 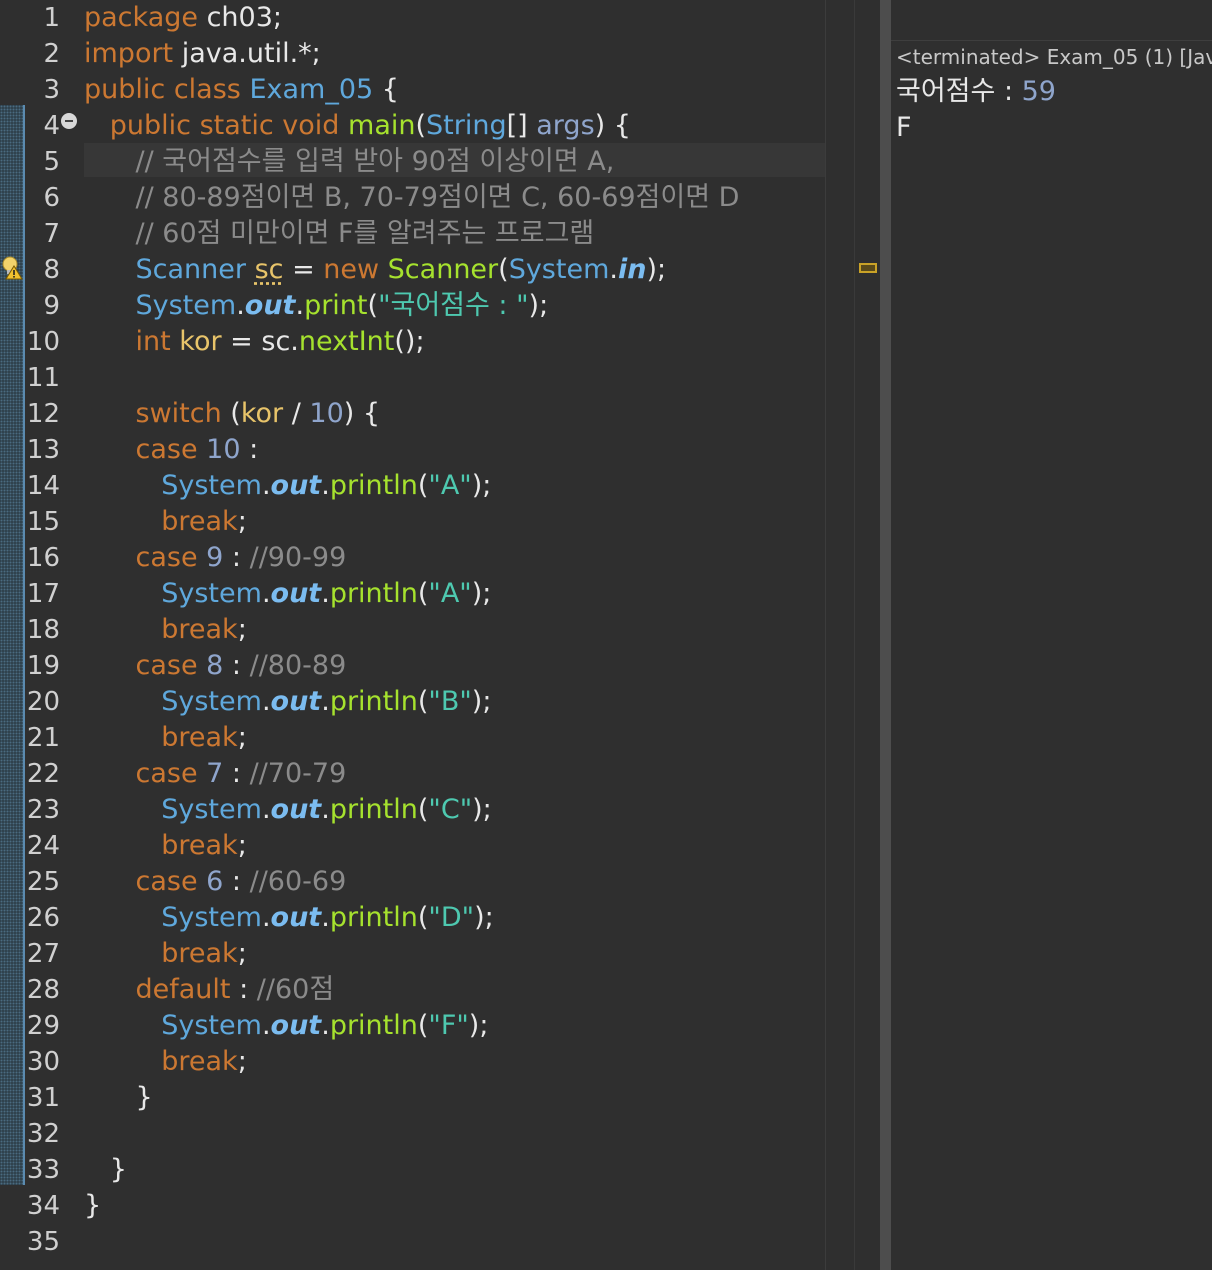 I want to click on code-line: 28 default : //60점, so click(x=412, y=990).